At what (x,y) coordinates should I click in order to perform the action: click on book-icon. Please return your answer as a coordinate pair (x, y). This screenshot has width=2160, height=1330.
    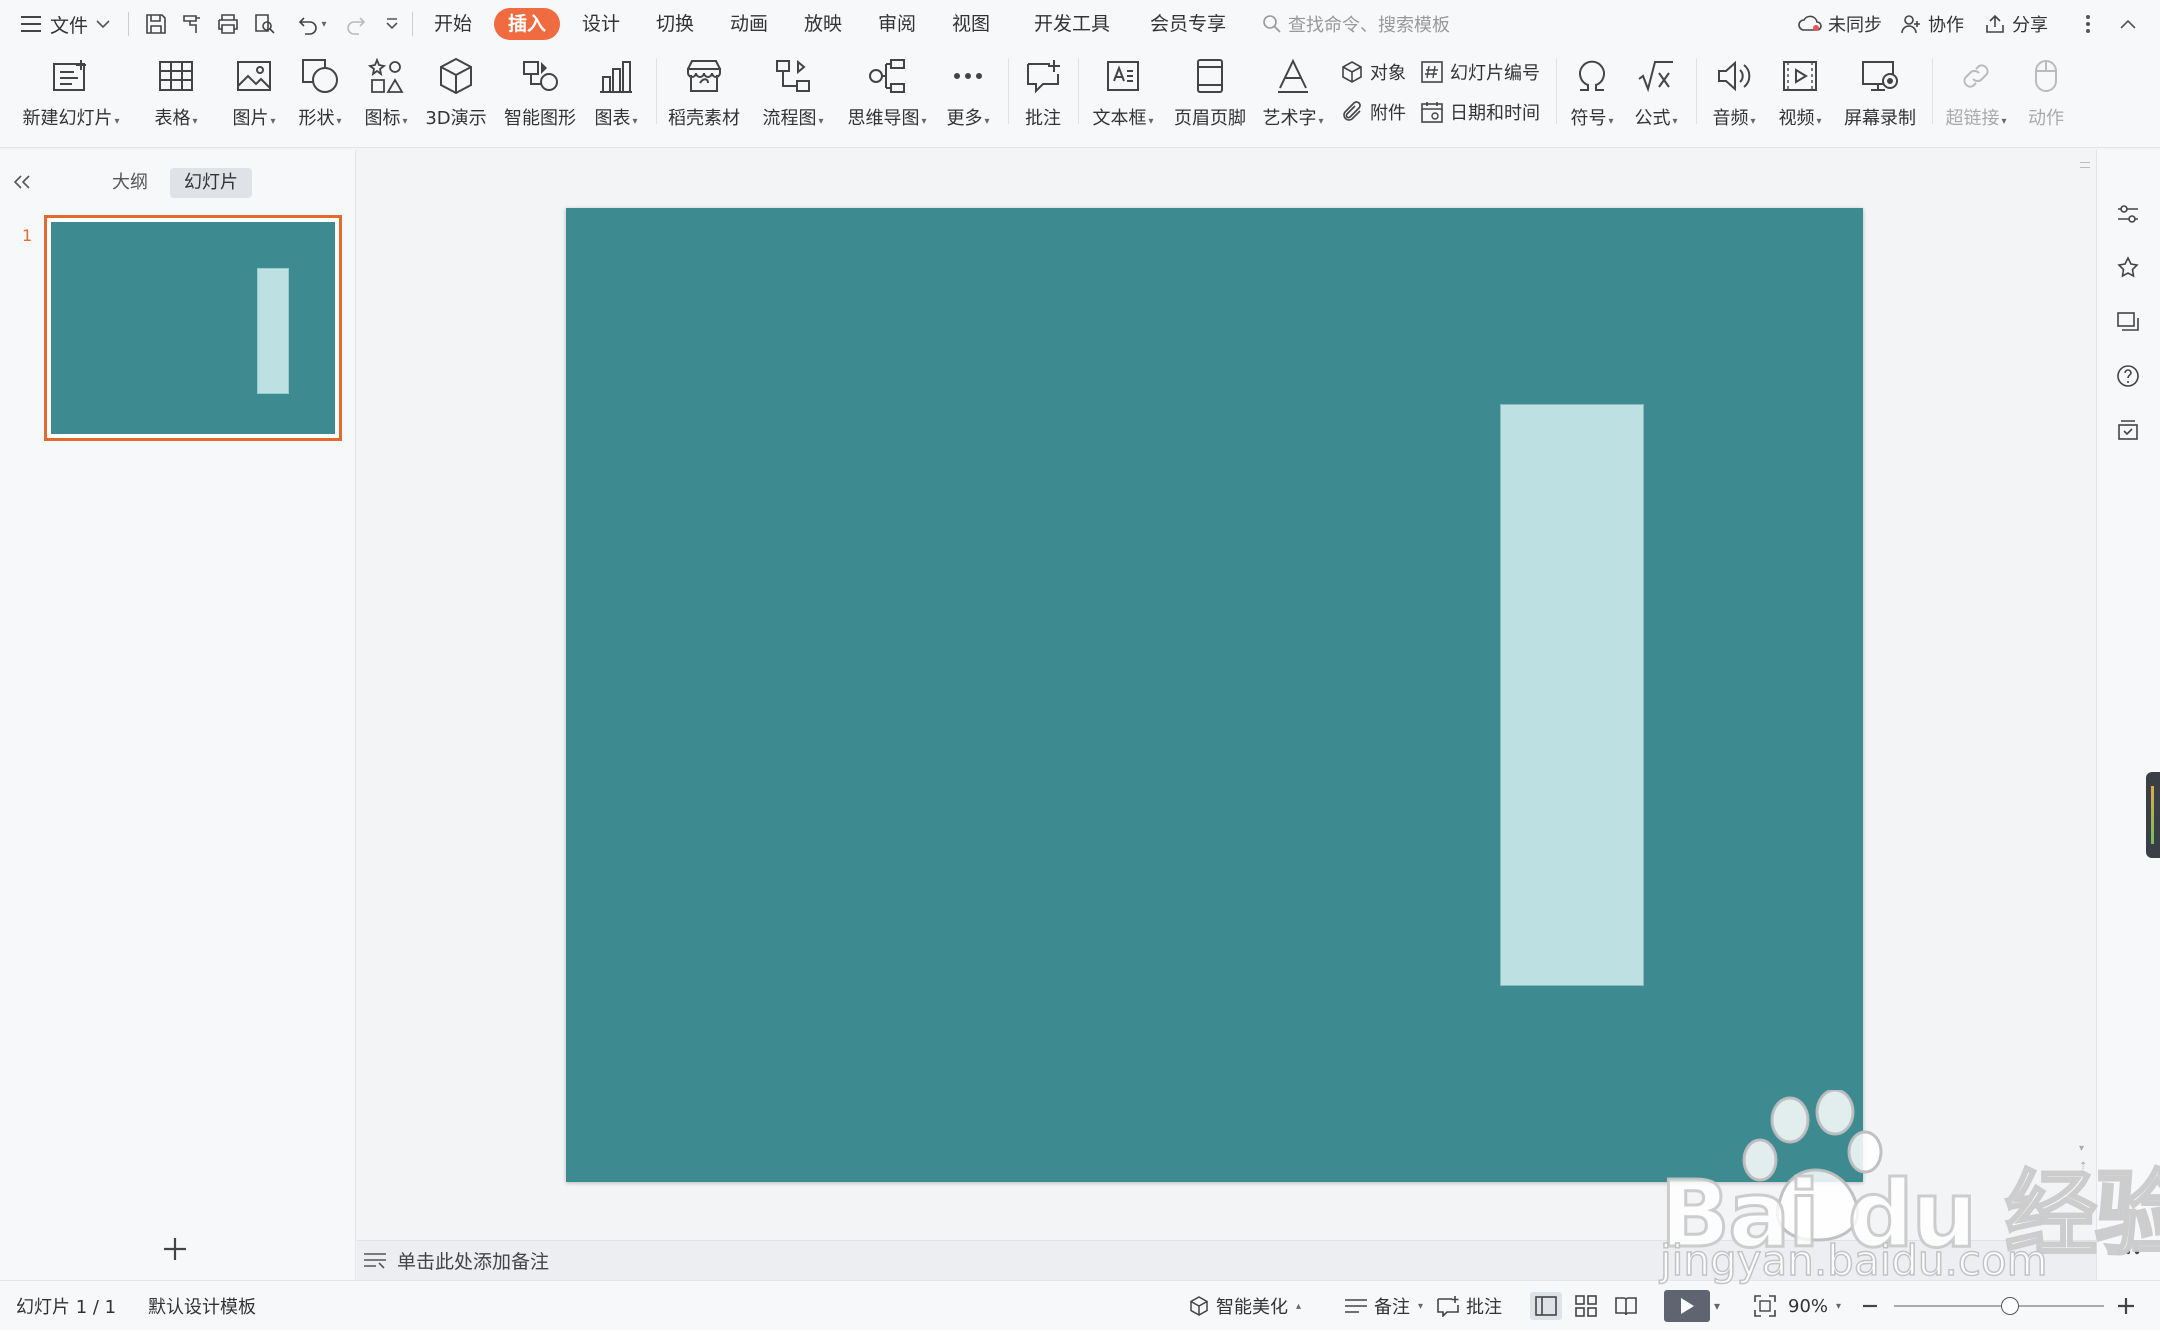
    Looking at the image, I should click on (1626, 1306).